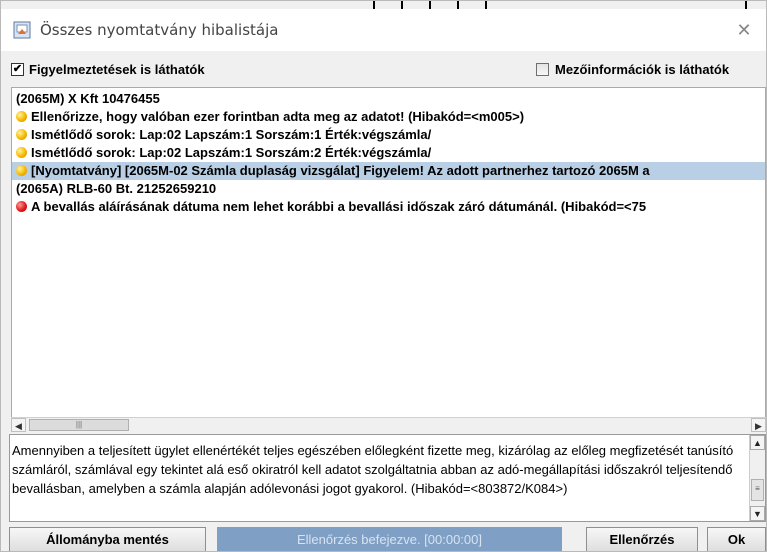  Describe the element at coordinates (736, 539) in the screenshot. I see `ok-button: Ok` at that location.